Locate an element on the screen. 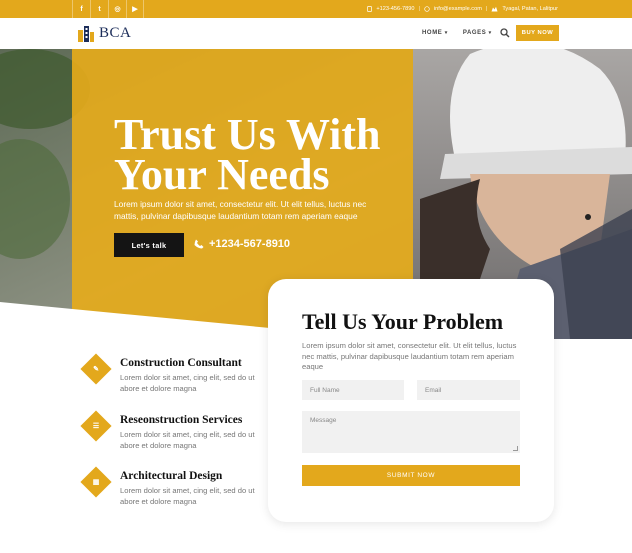  full-name-input: Full Name is located at coordinates (353, 390).